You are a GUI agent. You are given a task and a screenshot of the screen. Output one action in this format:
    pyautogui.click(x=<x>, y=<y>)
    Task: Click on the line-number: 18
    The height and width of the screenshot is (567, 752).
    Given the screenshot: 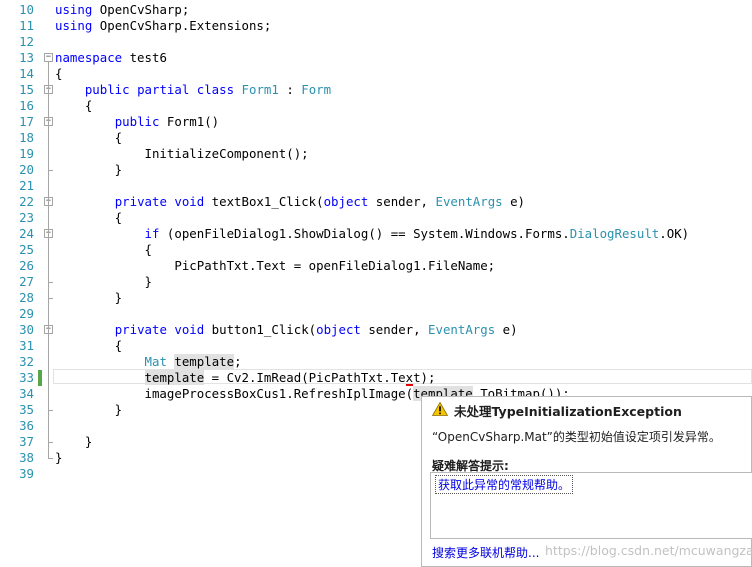 What is the action you would take?
    pyautogui.click(x=26, y=137)
    